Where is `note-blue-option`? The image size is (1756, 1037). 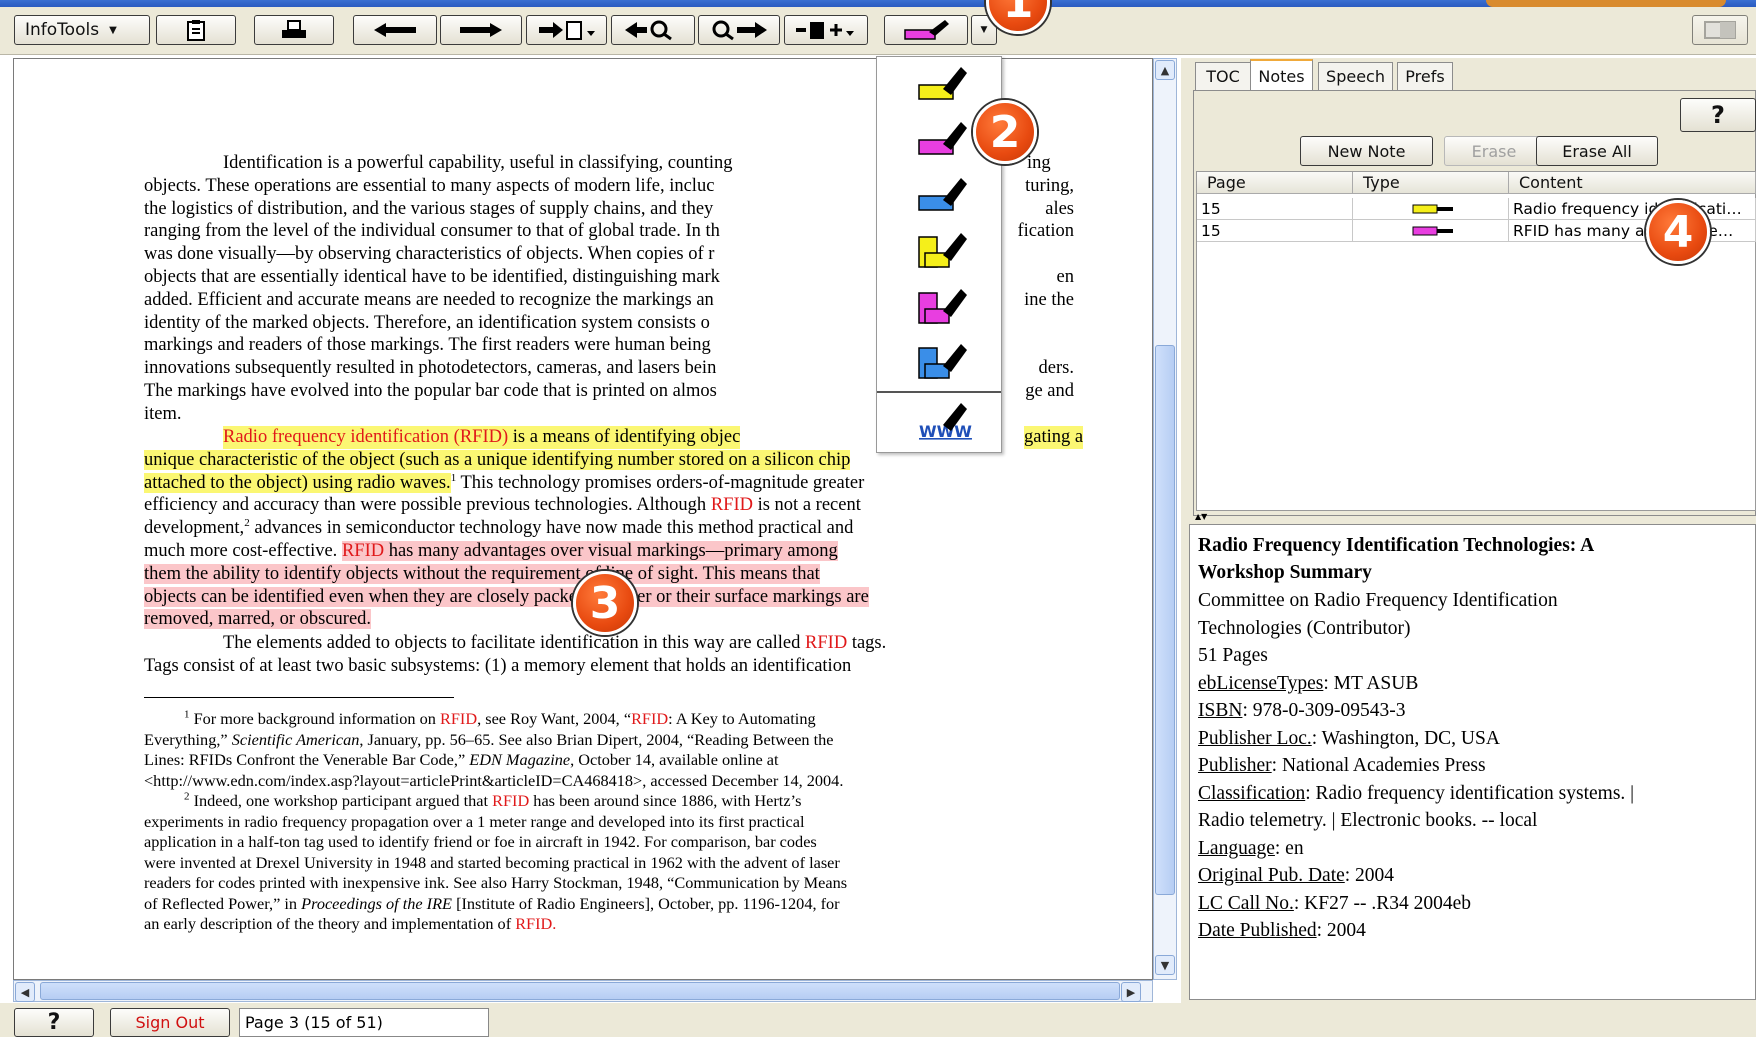 note-blue-option is located at coordinates (940, 362).